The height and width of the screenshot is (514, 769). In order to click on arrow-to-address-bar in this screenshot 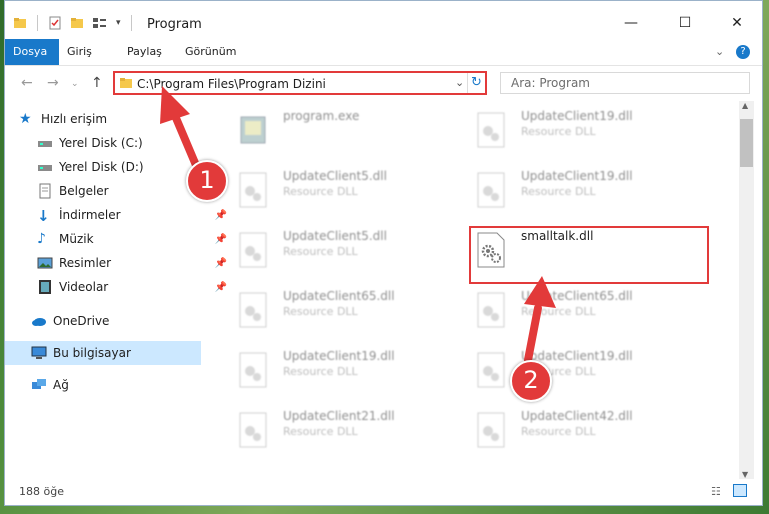, I will do `click(181, 130)`.